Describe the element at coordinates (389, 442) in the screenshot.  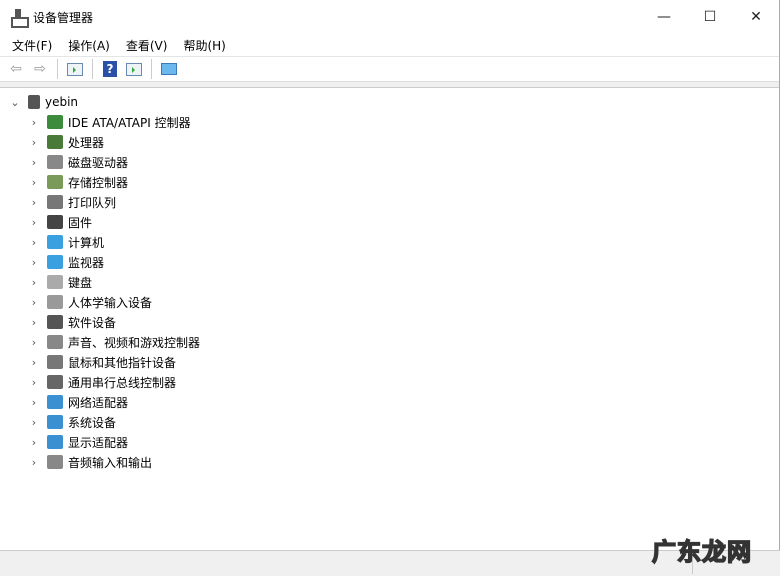
I see `tree-item: › 显示适配器` at that location.